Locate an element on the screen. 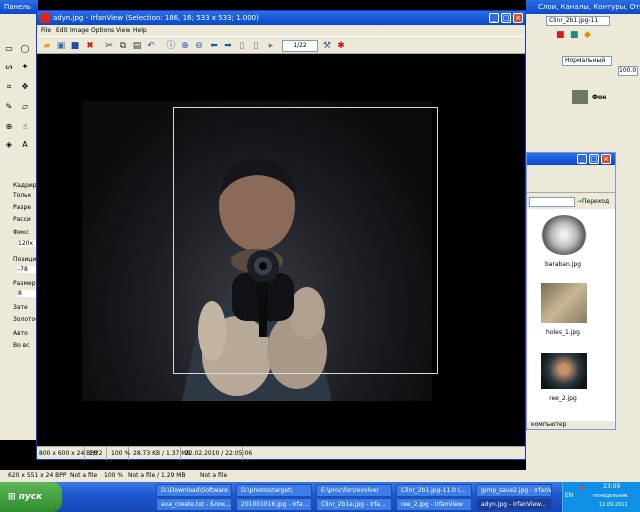 This screenshot has width=640, height=512. address-field is located at coordinates (552, 202).